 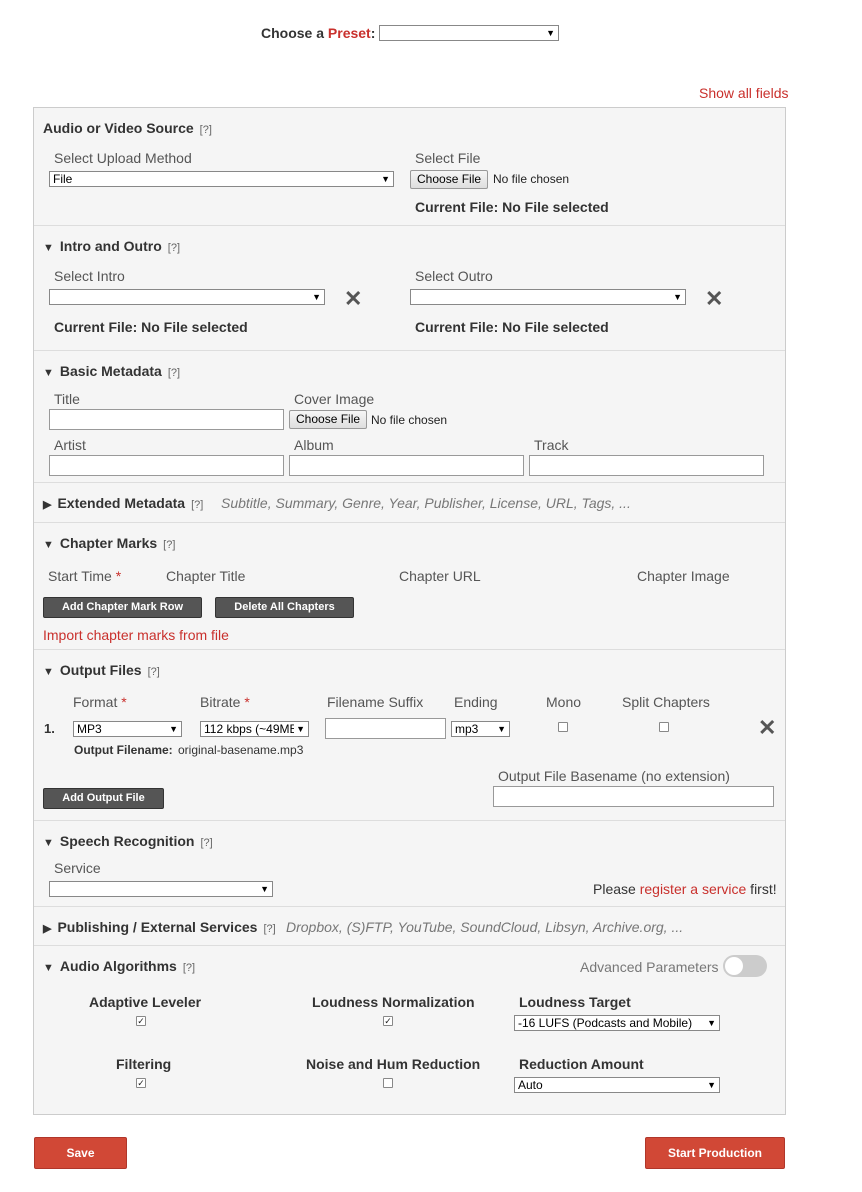 What do you see at coordinates (385, 728) in the screenshot?
I see `filename-suffix-input` at bounding box center [385, 728].